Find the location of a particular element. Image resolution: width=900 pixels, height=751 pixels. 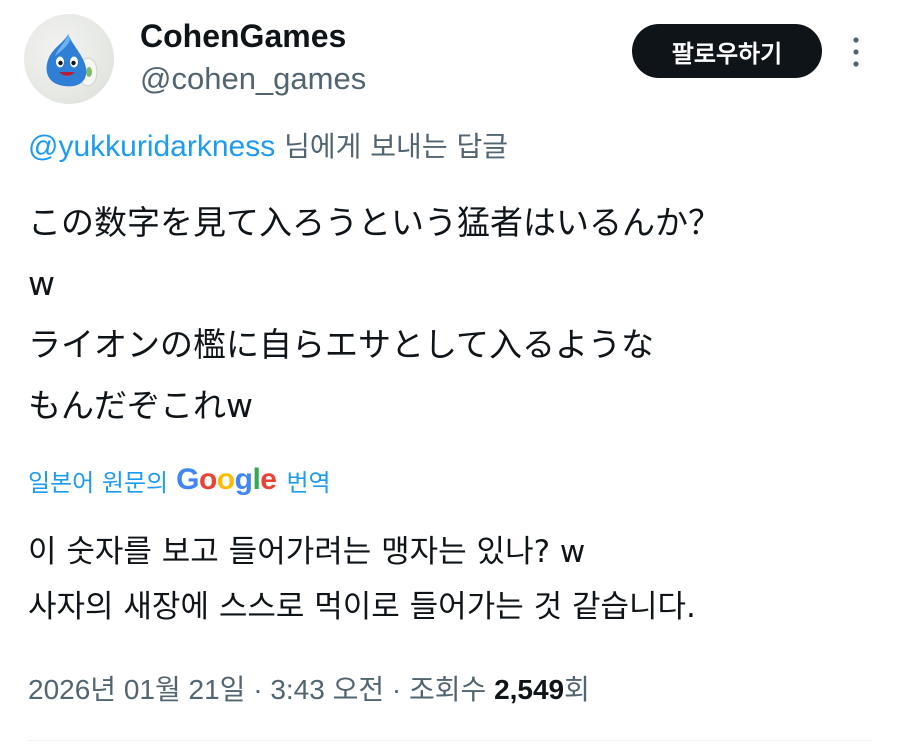

tweet-date: 2026년 01월 21일 is located at coordinates (136, 689).